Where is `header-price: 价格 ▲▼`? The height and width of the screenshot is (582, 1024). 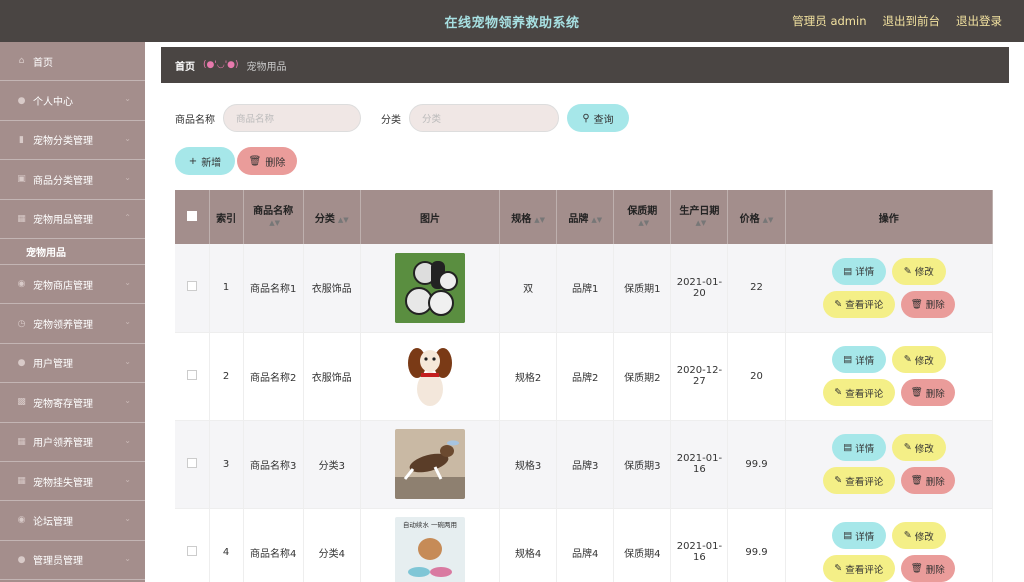
header-price: 价格 ▲▼ is located at coordinates (756, 217).